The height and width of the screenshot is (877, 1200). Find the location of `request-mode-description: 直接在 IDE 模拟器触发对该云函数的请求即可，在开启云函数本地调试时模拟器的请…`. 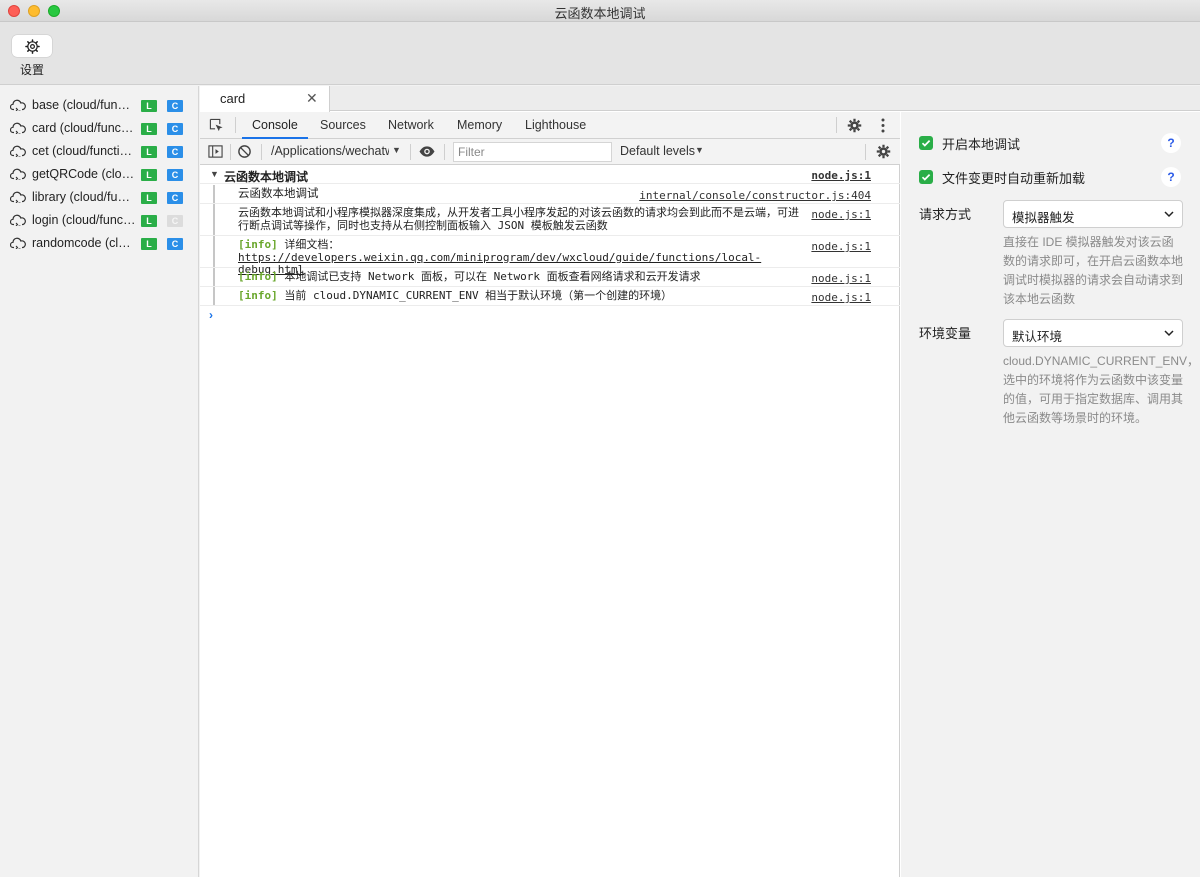

request-mode-description: 直接在 IDE 模拟器触发对该云函数的请求即可，在开启云函数本地调试时模拟器的请… is located at coordinates (1093, 270).